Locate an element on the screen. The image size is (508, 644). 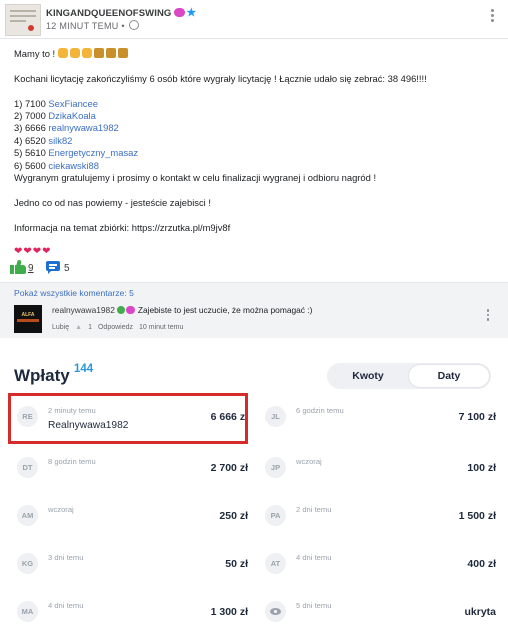
winner-link: Energetyczny_masaz is located at coordinates (93, 152).